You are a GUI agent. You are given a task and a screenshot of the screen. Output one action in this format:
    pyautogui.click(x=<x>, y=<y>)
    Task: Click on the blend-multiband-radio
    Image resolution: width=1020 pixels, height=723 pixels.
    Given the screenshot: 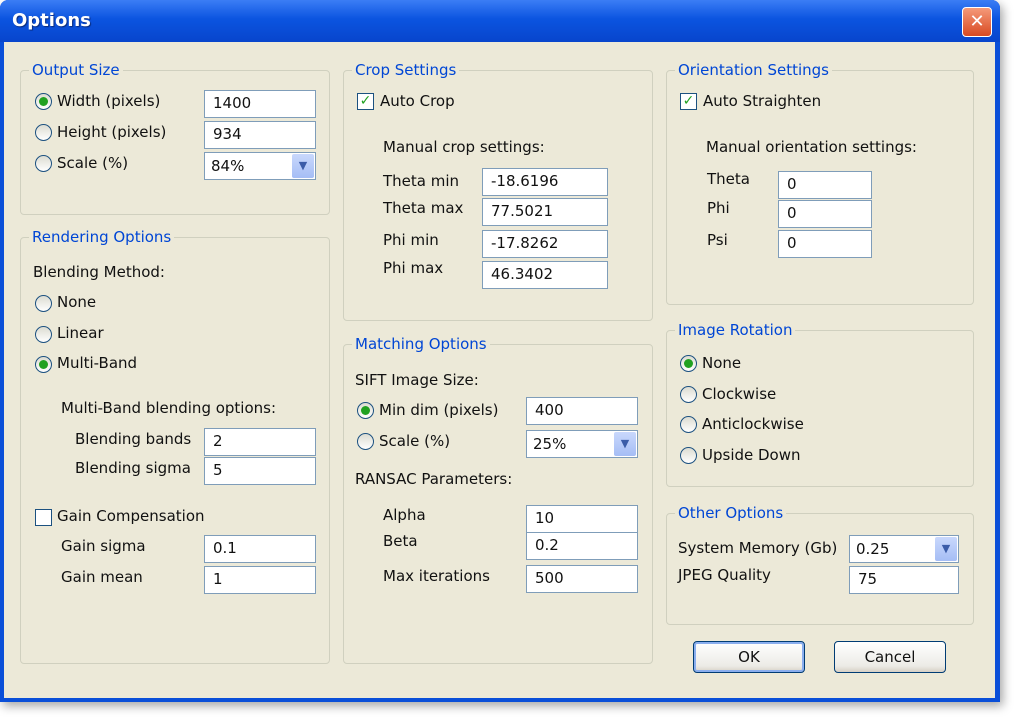 What is the action you would take?
    pyautogui.click(x=43, y=364)
    